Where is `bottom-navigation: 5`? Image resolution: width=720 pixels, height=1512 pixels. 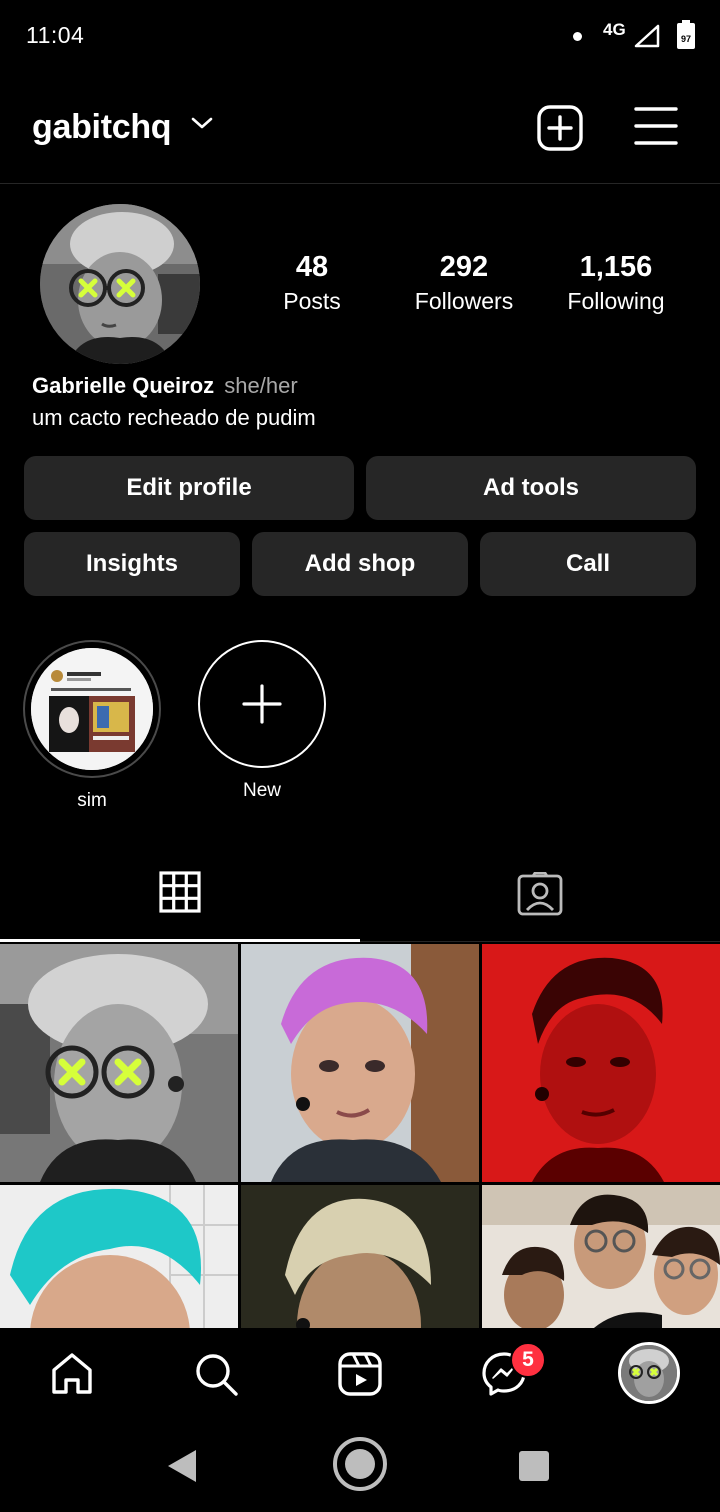 bottom-navigation: 5 is located at coordinates (360, 1374).